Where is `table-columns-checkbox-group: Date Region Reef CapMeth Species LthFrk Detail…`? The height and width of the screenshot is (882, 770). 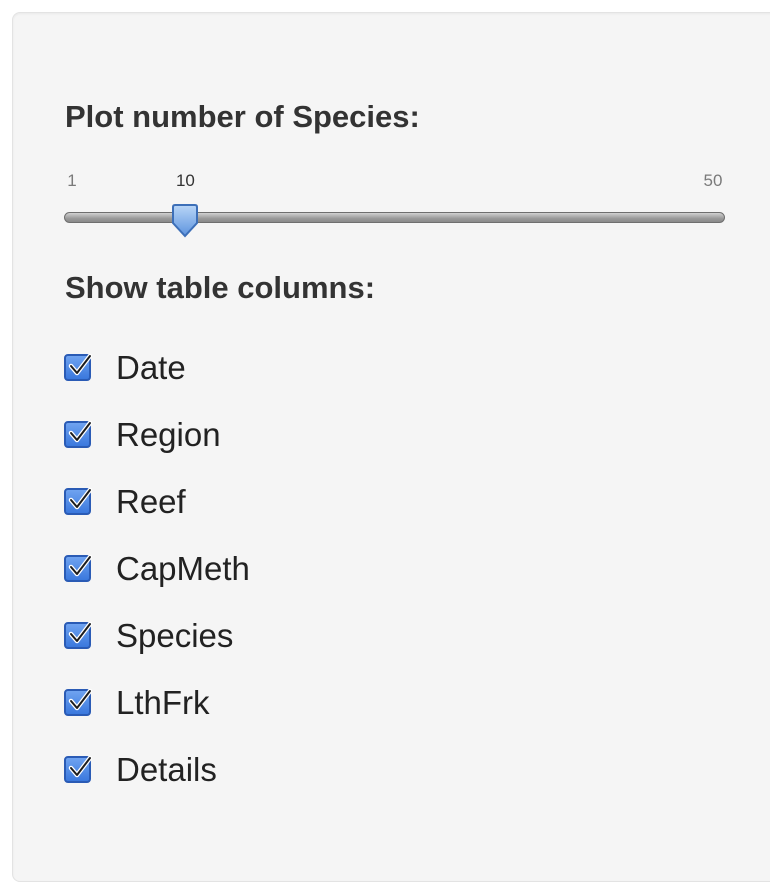 table-columns-checkbox-group: Date Region Reef CapMeth Species LthFrk Detail… is located at coordinates (157, 568).